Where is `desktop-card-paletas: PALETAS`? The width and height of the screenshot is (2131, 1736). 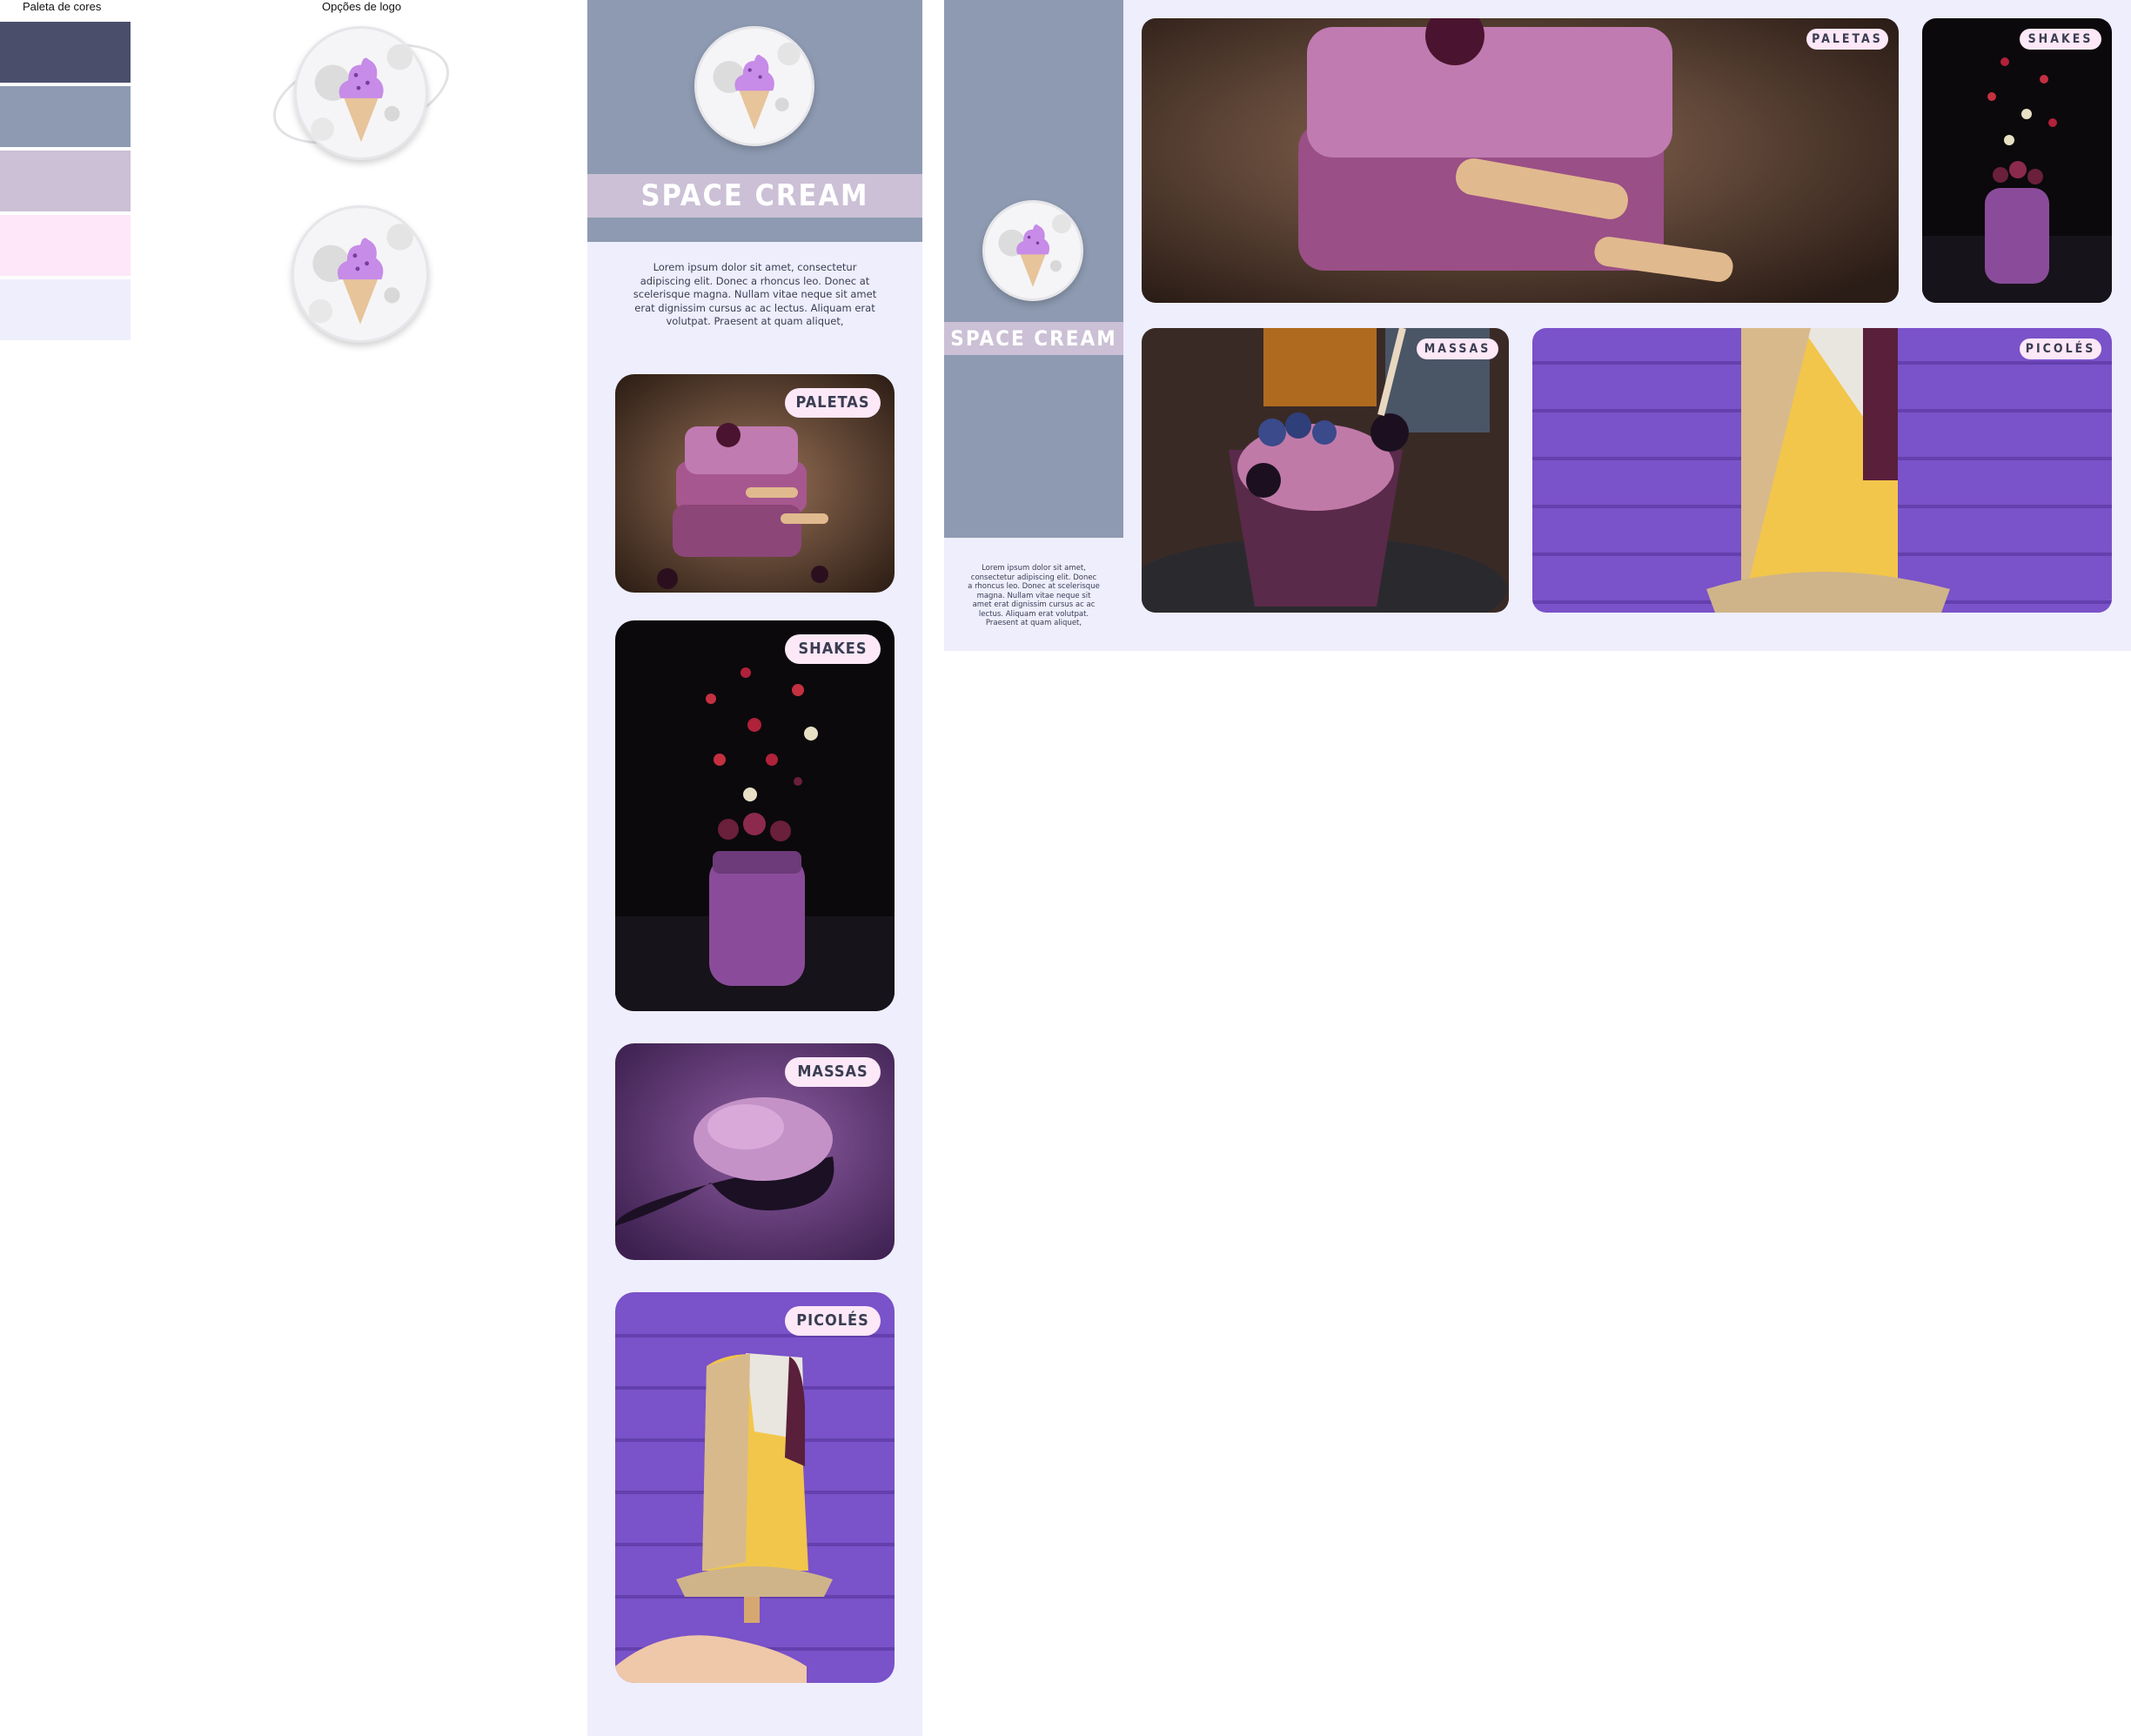
desktop-card-paletas: PALETAS is located at coordinates (1520, 160).